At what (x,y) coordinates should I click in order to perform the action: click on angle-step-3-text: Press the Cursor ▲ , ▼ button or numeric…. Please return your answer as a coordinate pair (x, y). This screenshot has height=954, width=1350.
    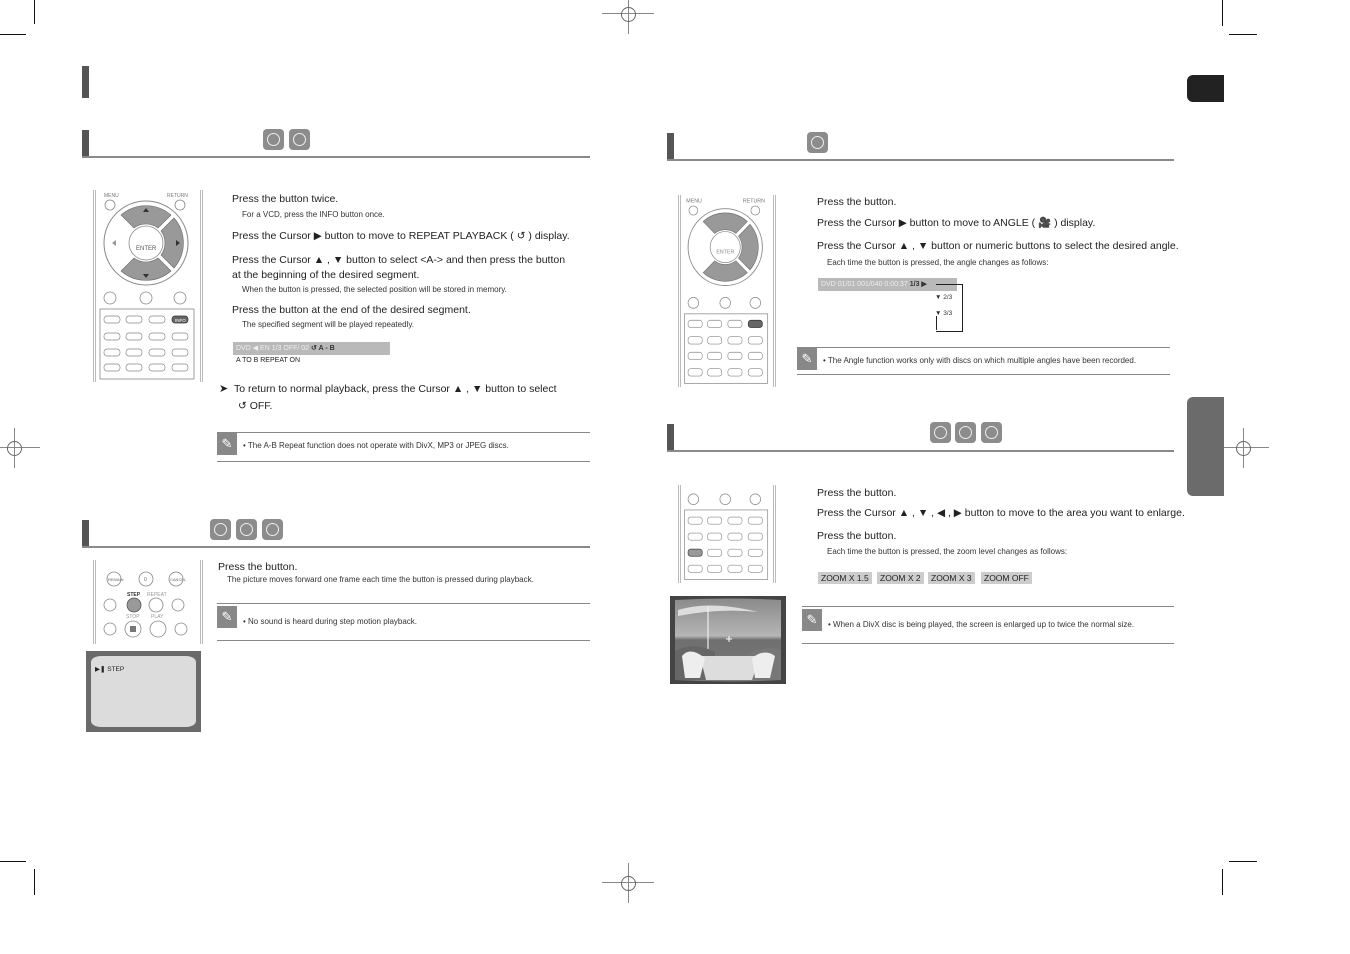
    Looking at the image, I should click on (998, 246).